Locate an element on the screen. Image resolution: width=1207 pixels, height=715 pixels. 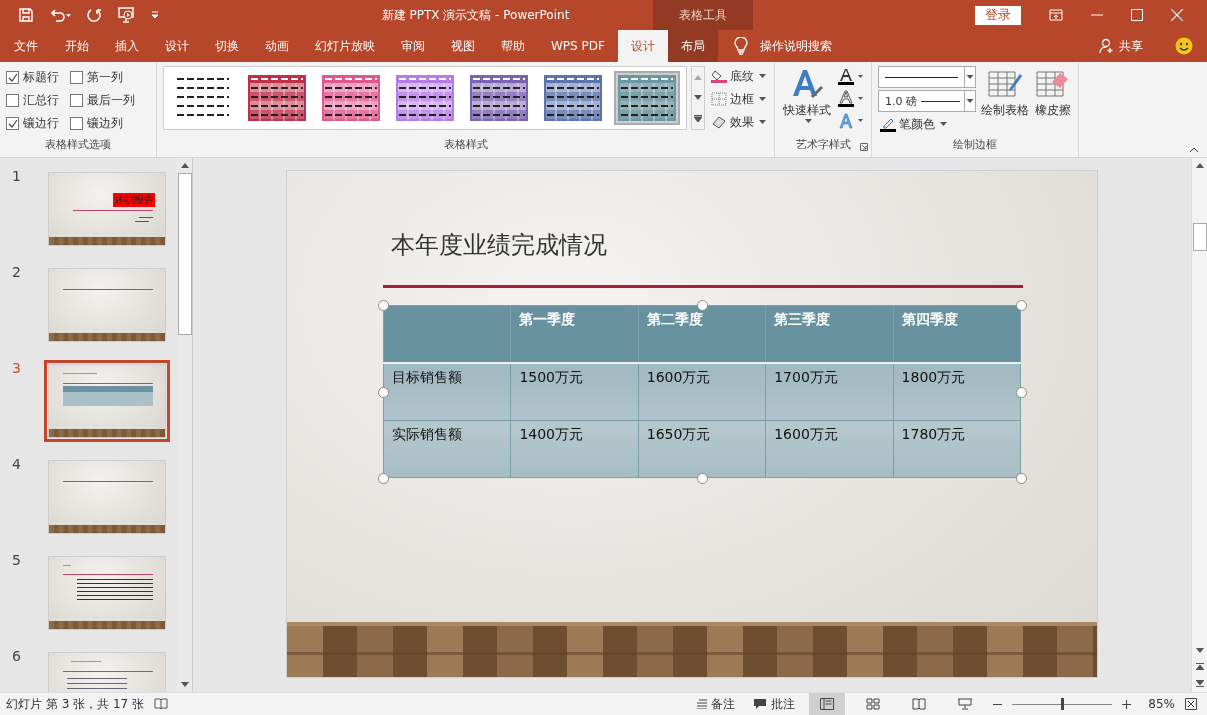
ribbon-tab: 动画 is located at coordinates (277, 46).